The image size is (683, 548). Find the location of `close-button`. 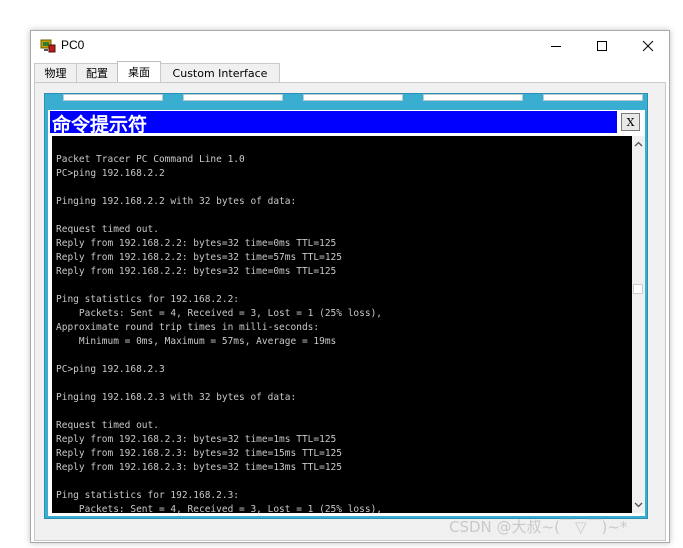

close-button is located at coordinates (648, 46).